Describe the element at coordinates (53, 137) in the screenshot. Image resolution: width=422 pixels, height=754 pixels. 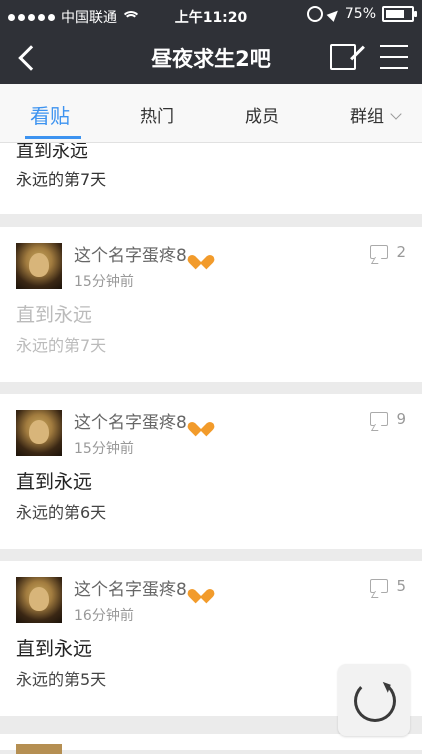
I see `tab-underline` at that location.